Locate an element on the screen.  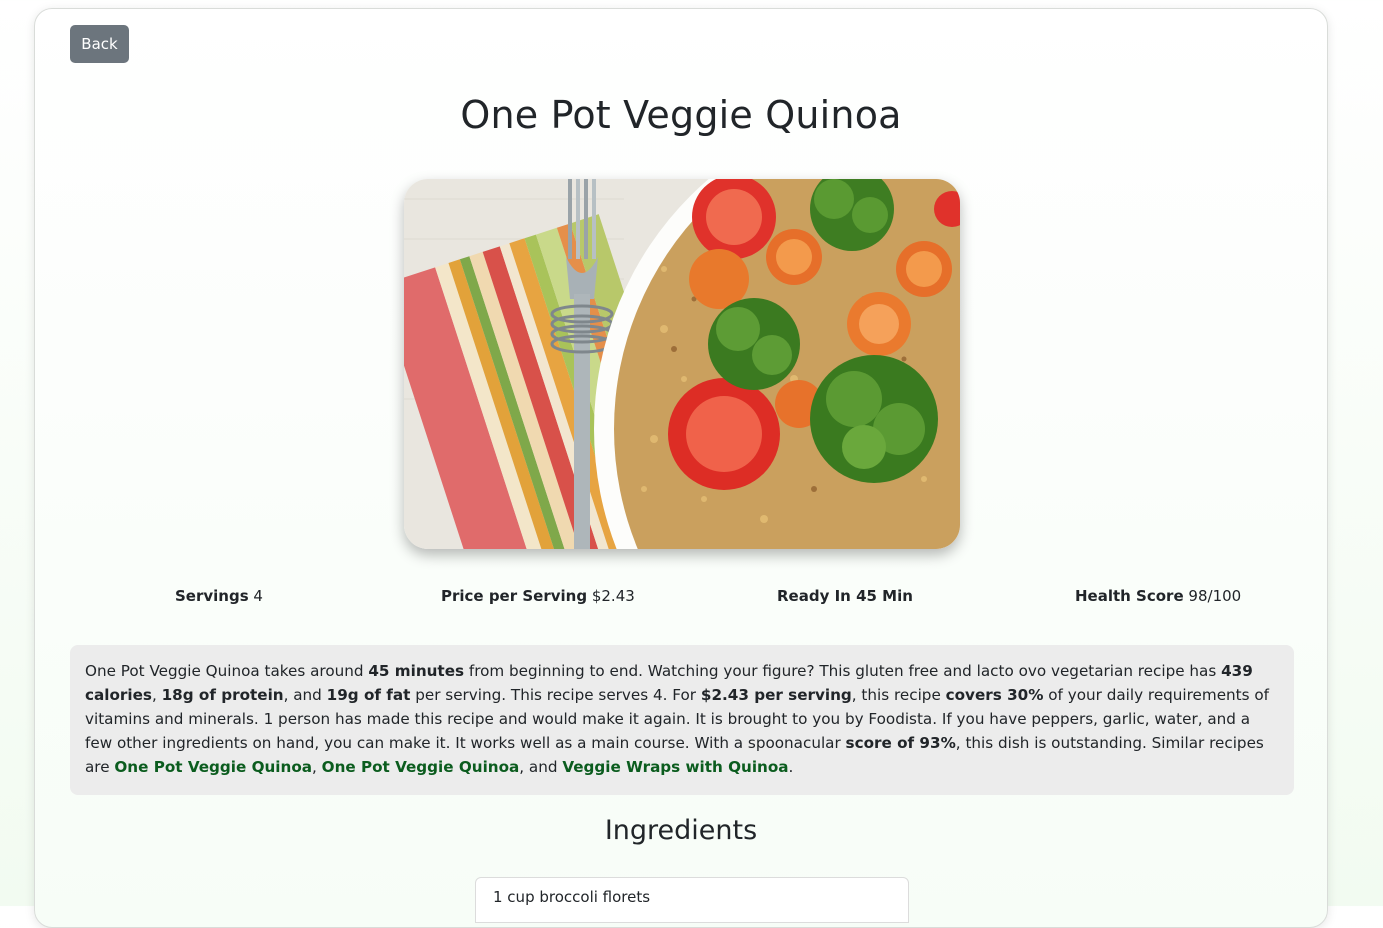
similar-recipe-link: Veggie Wraps with Quinoa is located at coordinates (675, 767).